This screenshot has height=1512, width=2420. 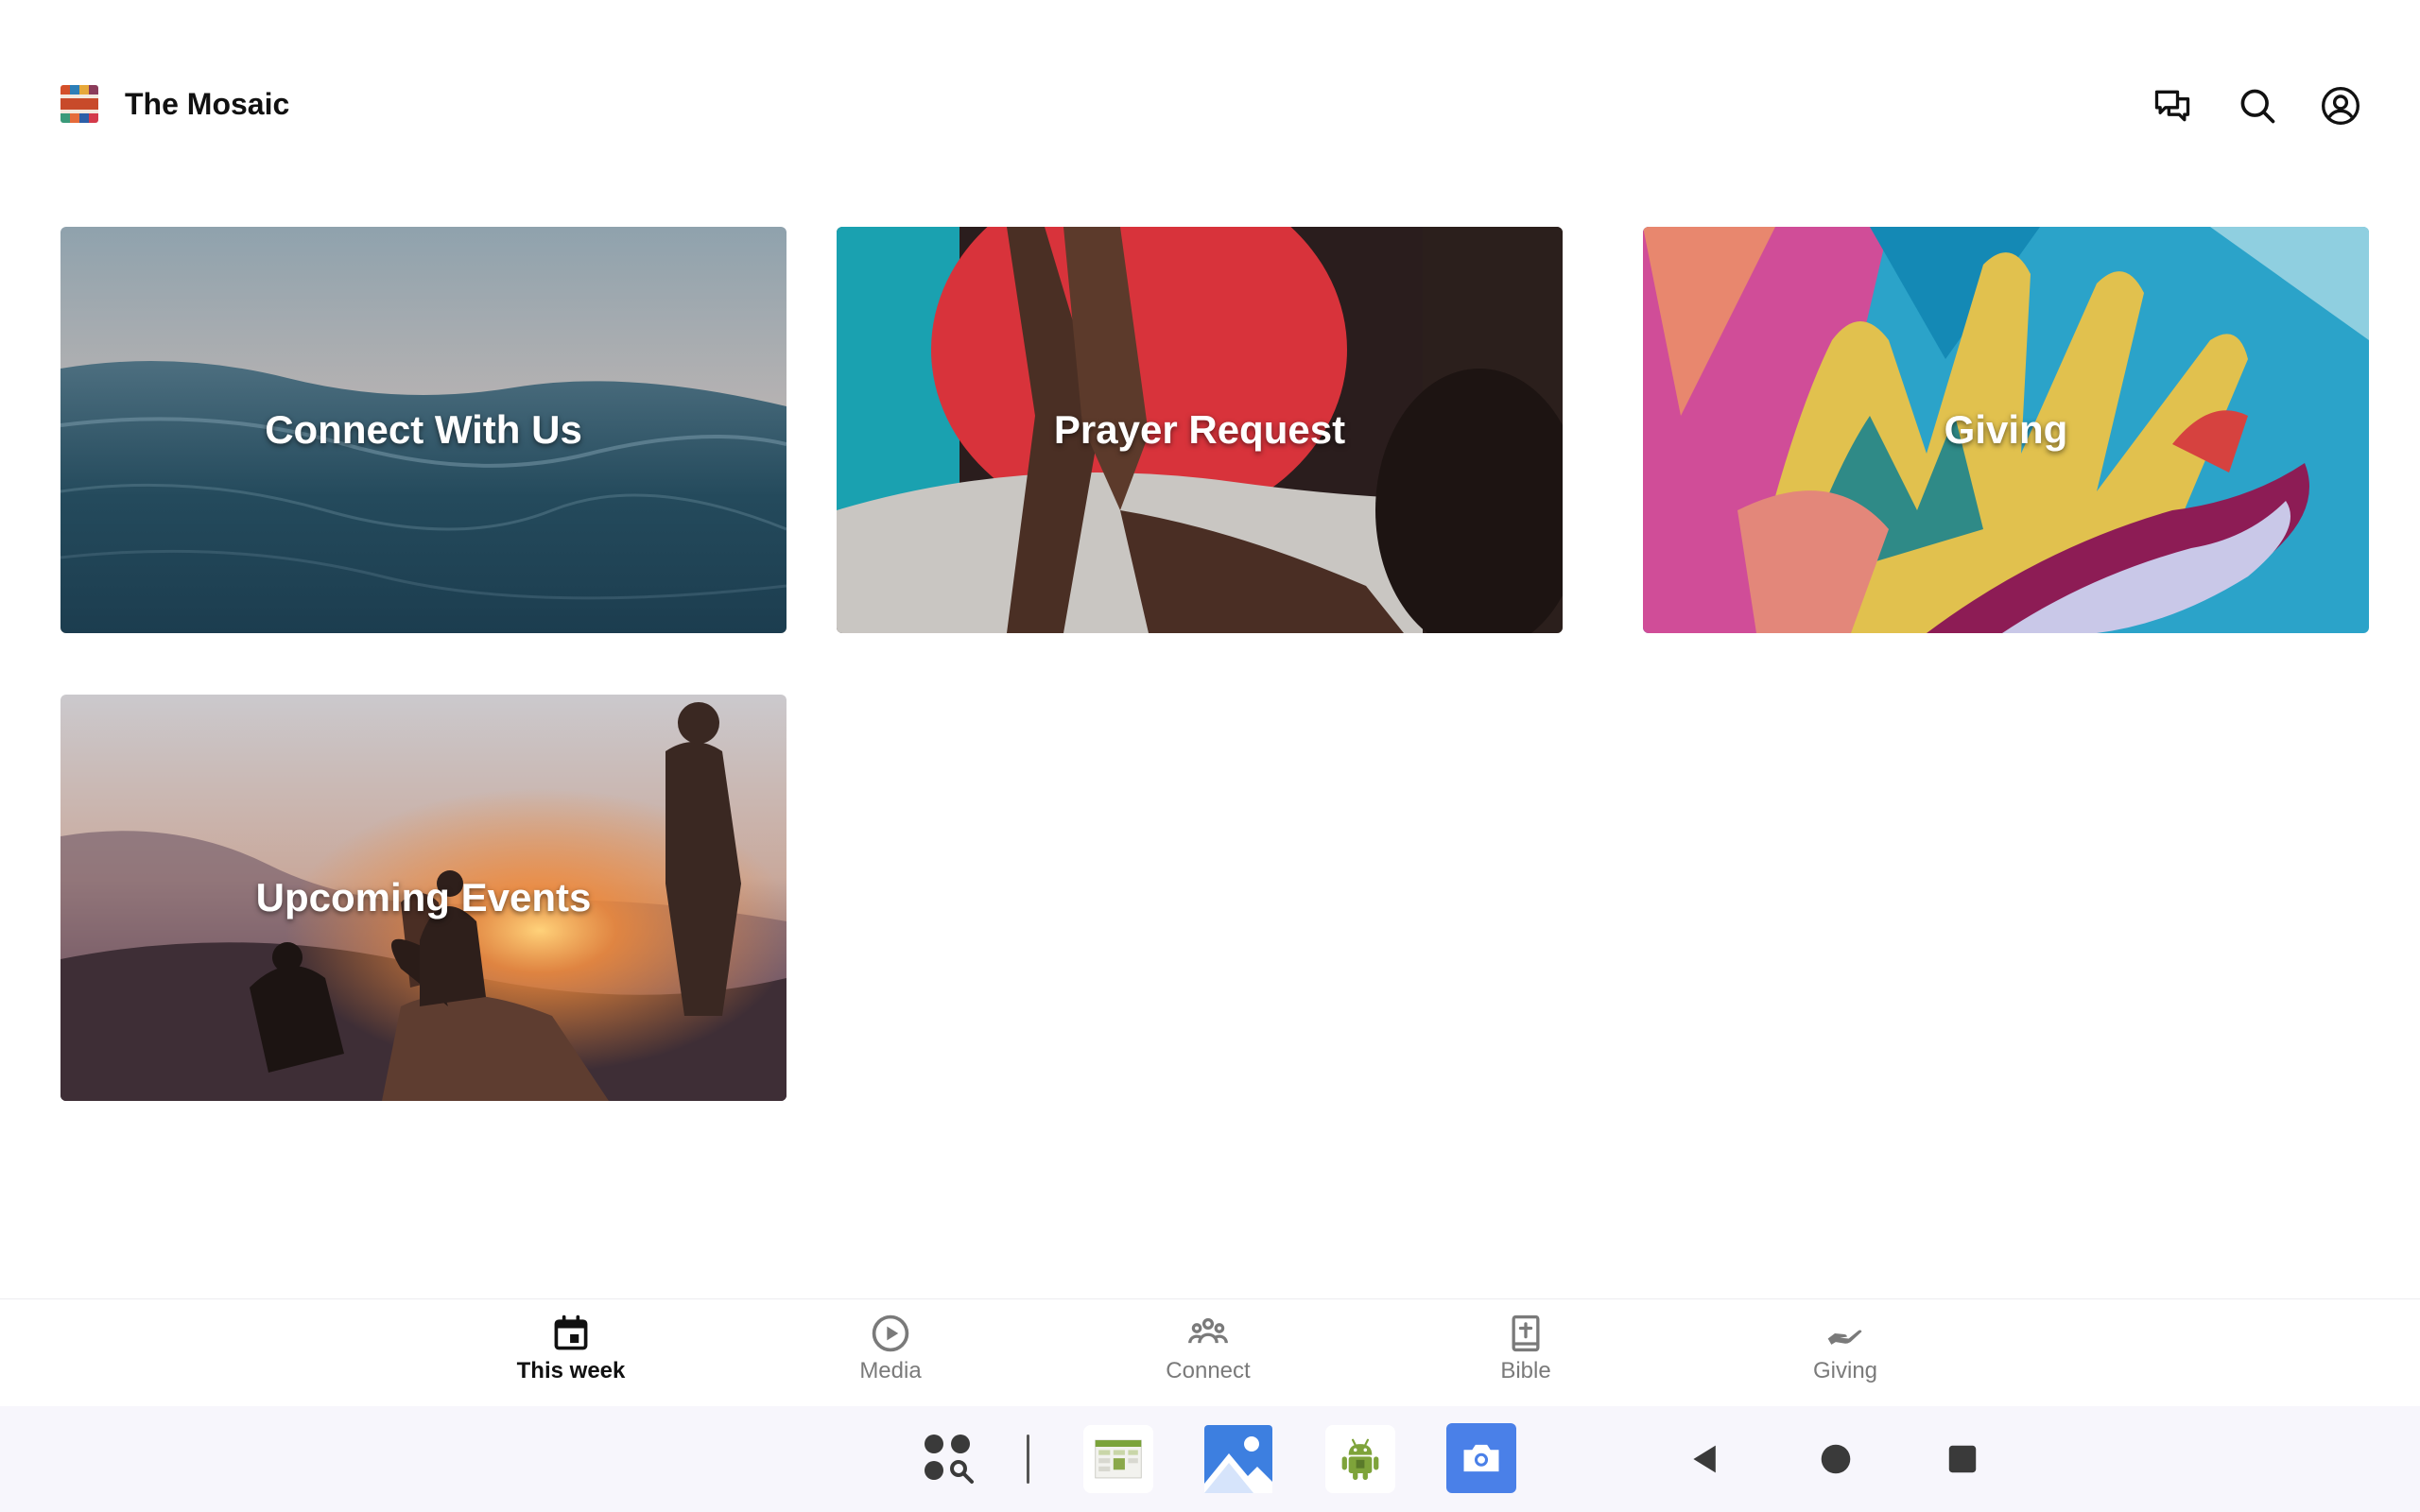 I want to click on tab-label: Media, so click(x=890, y=1370).